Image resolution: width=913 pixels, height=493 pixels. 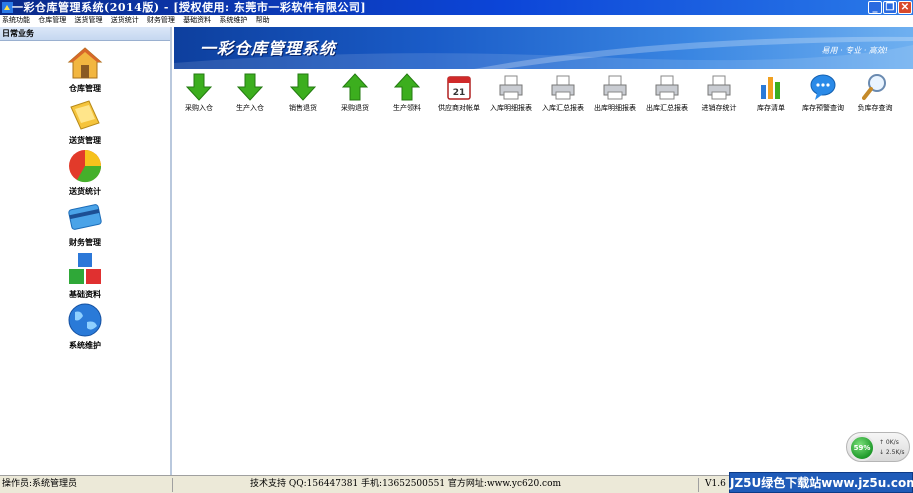 What do you see at coordinates (770, 88) in the screenshot?
I see `bar-chart-icon` at bounding box center [770, 88].